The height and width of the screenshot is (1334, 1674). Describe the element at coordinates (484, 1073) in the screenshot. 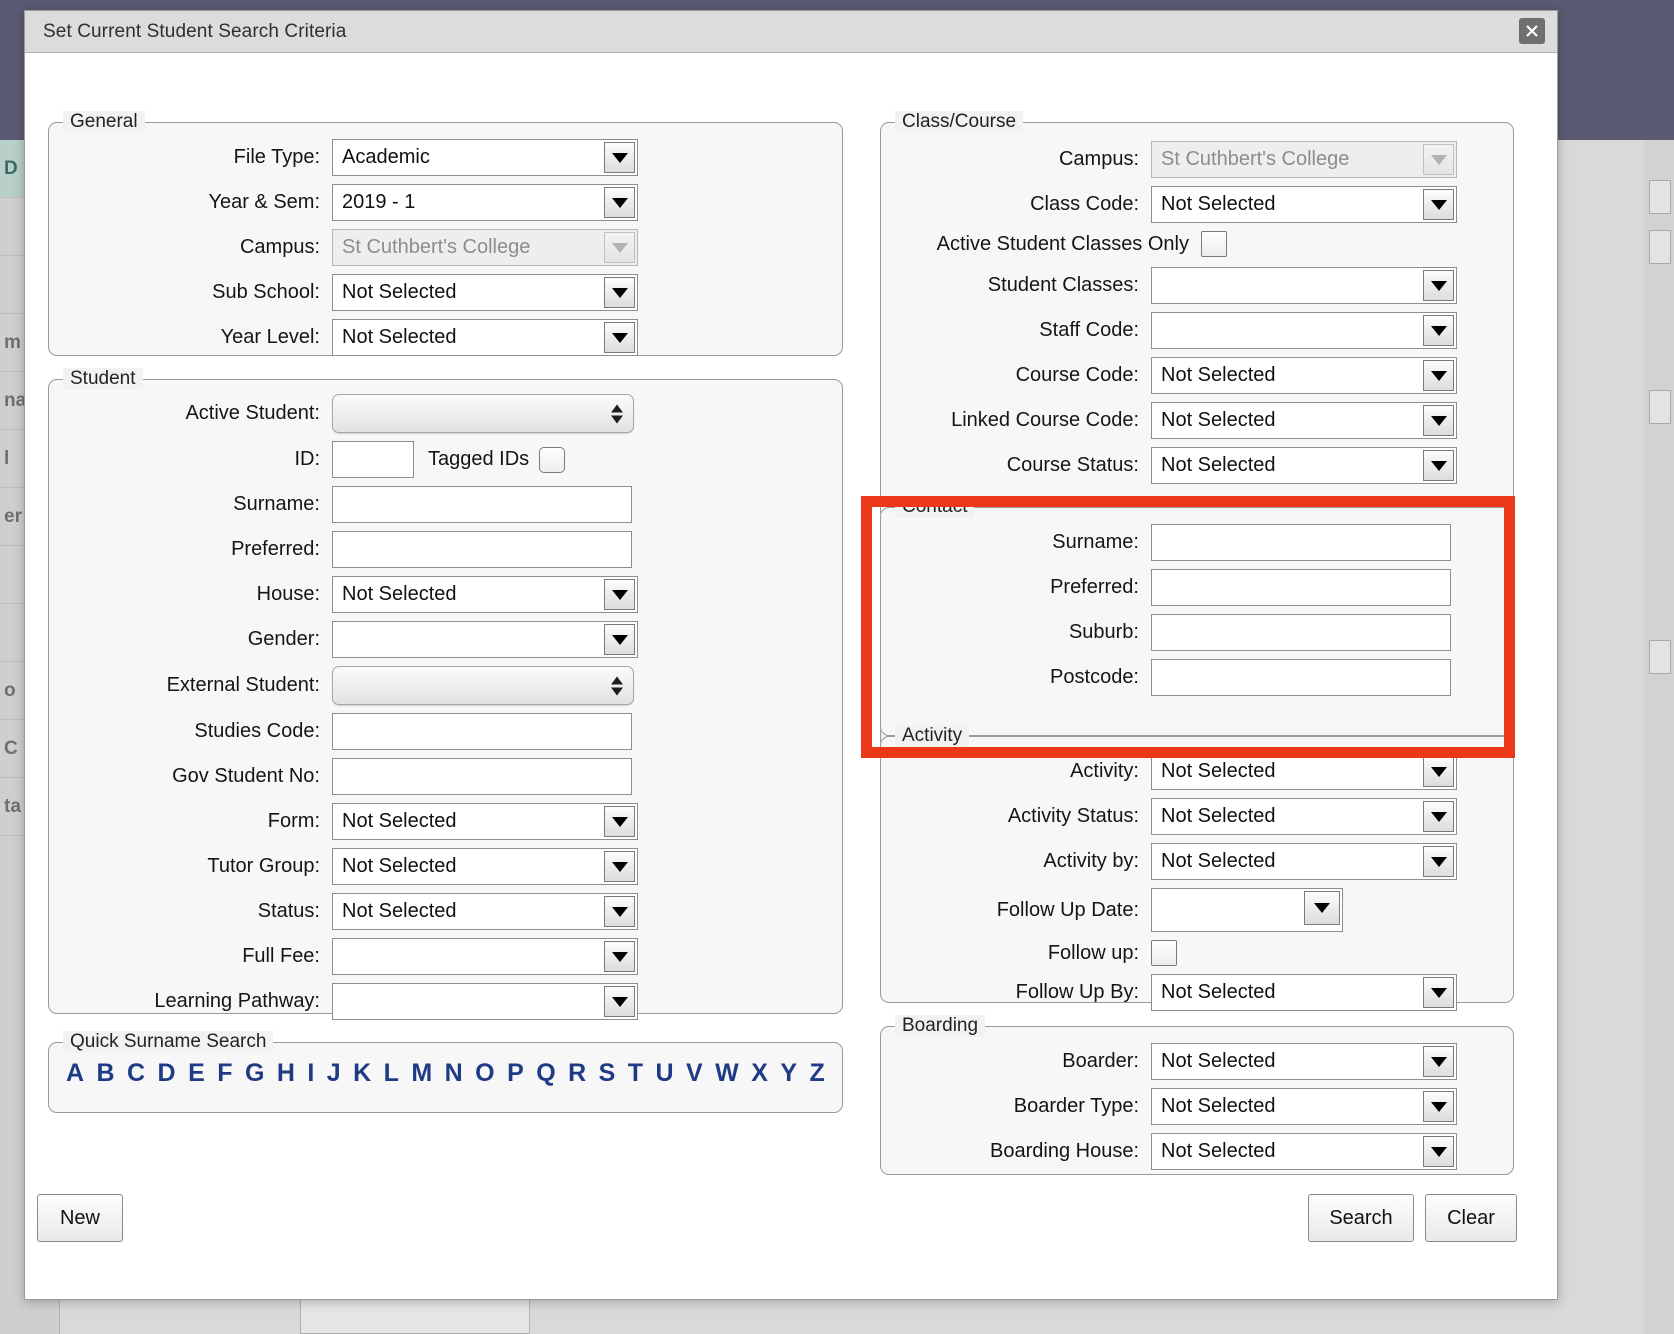

I see `alpha-link-o: O` at that location.